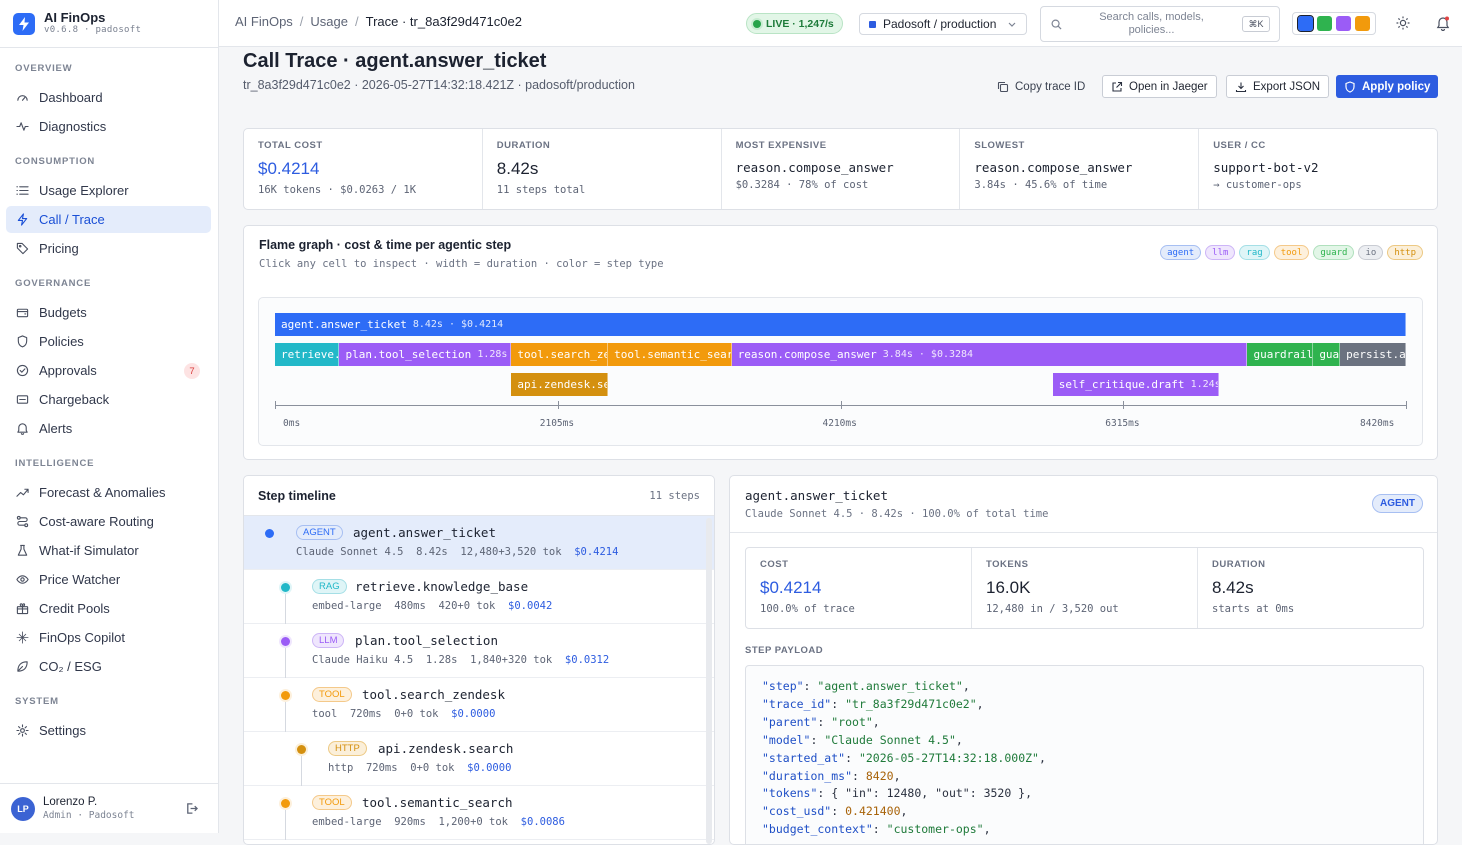  Describe the element at coordinates (73, 126) in the screenshot. I see `sidebar-item-label: Diagnostics` at that location.